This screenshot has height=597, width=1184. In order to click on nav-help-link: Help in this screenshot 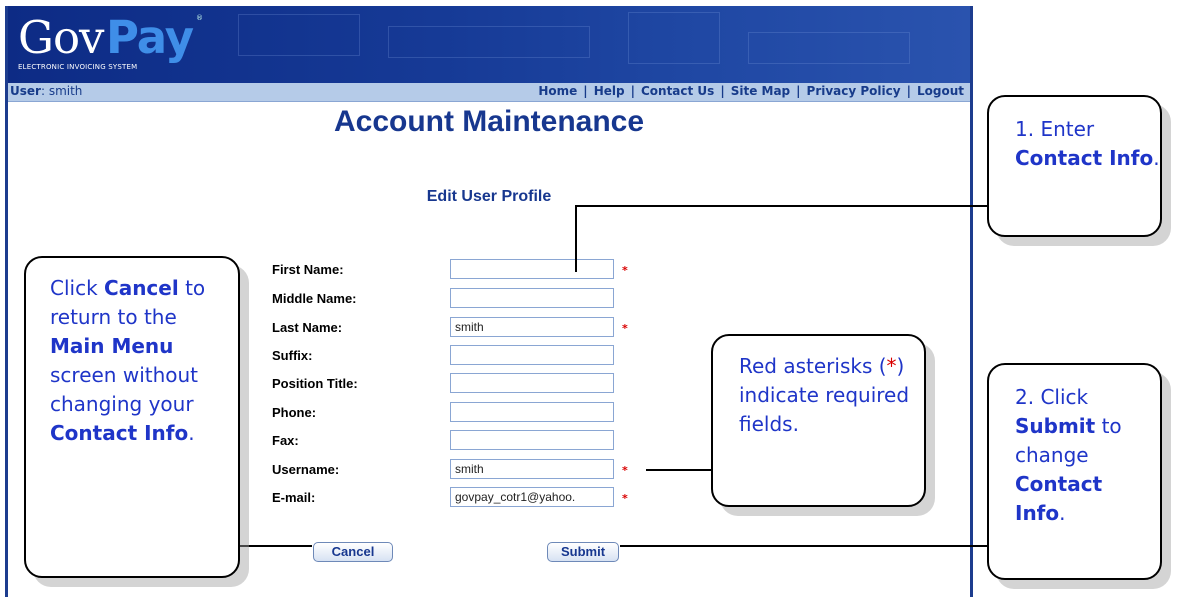, I will do `click(609, 91)`.